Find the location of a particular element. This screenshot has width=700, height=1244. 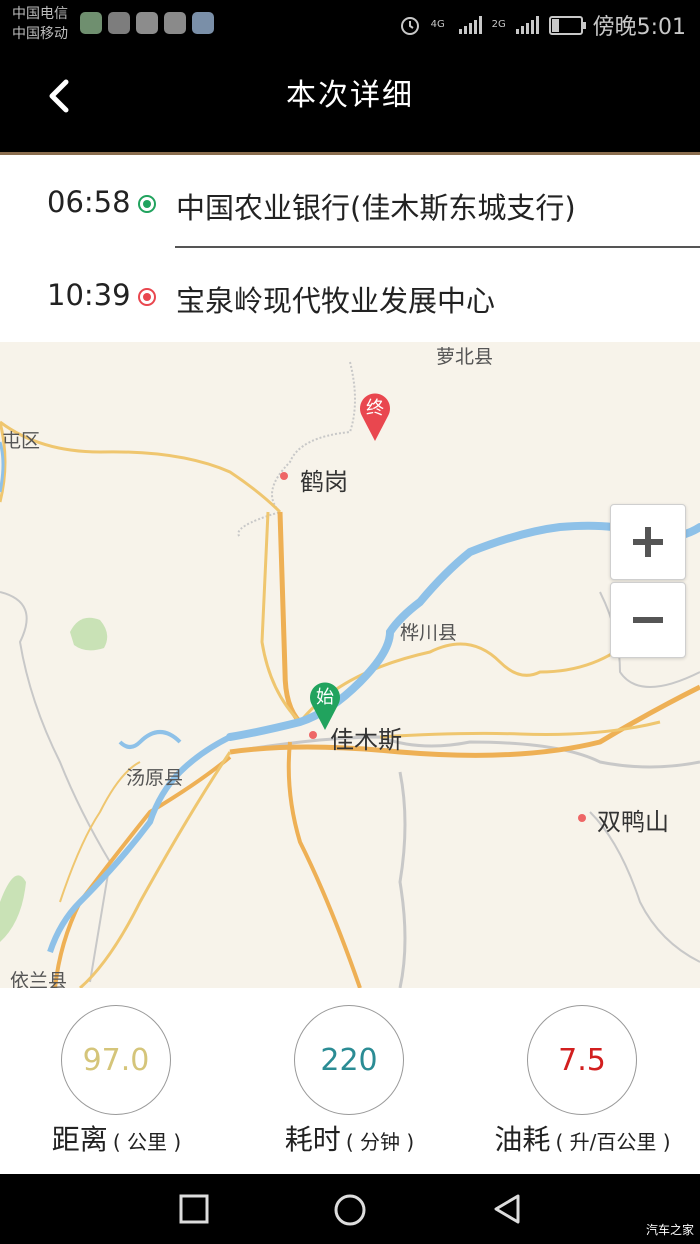

back-icon is located at coordinates (507, 1209).